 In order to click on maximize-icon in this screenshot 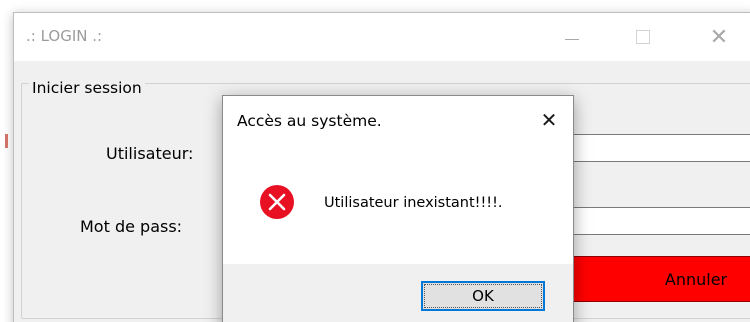, I will do `click(643, 37)`.